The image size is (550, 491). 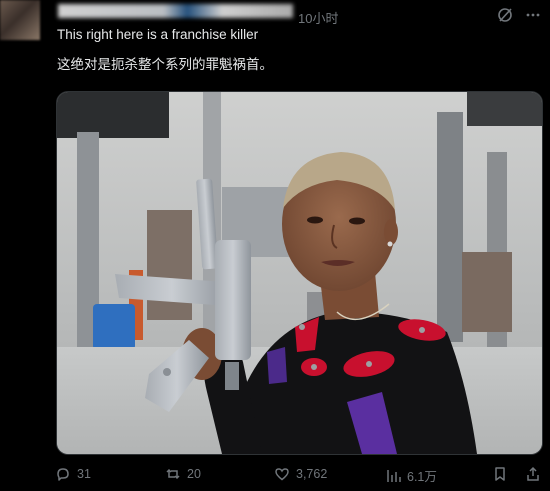 What do you see at coordinates (175, 11) in the screenshot?
I see `author-name-blurred` at bounding box center [175, 11].